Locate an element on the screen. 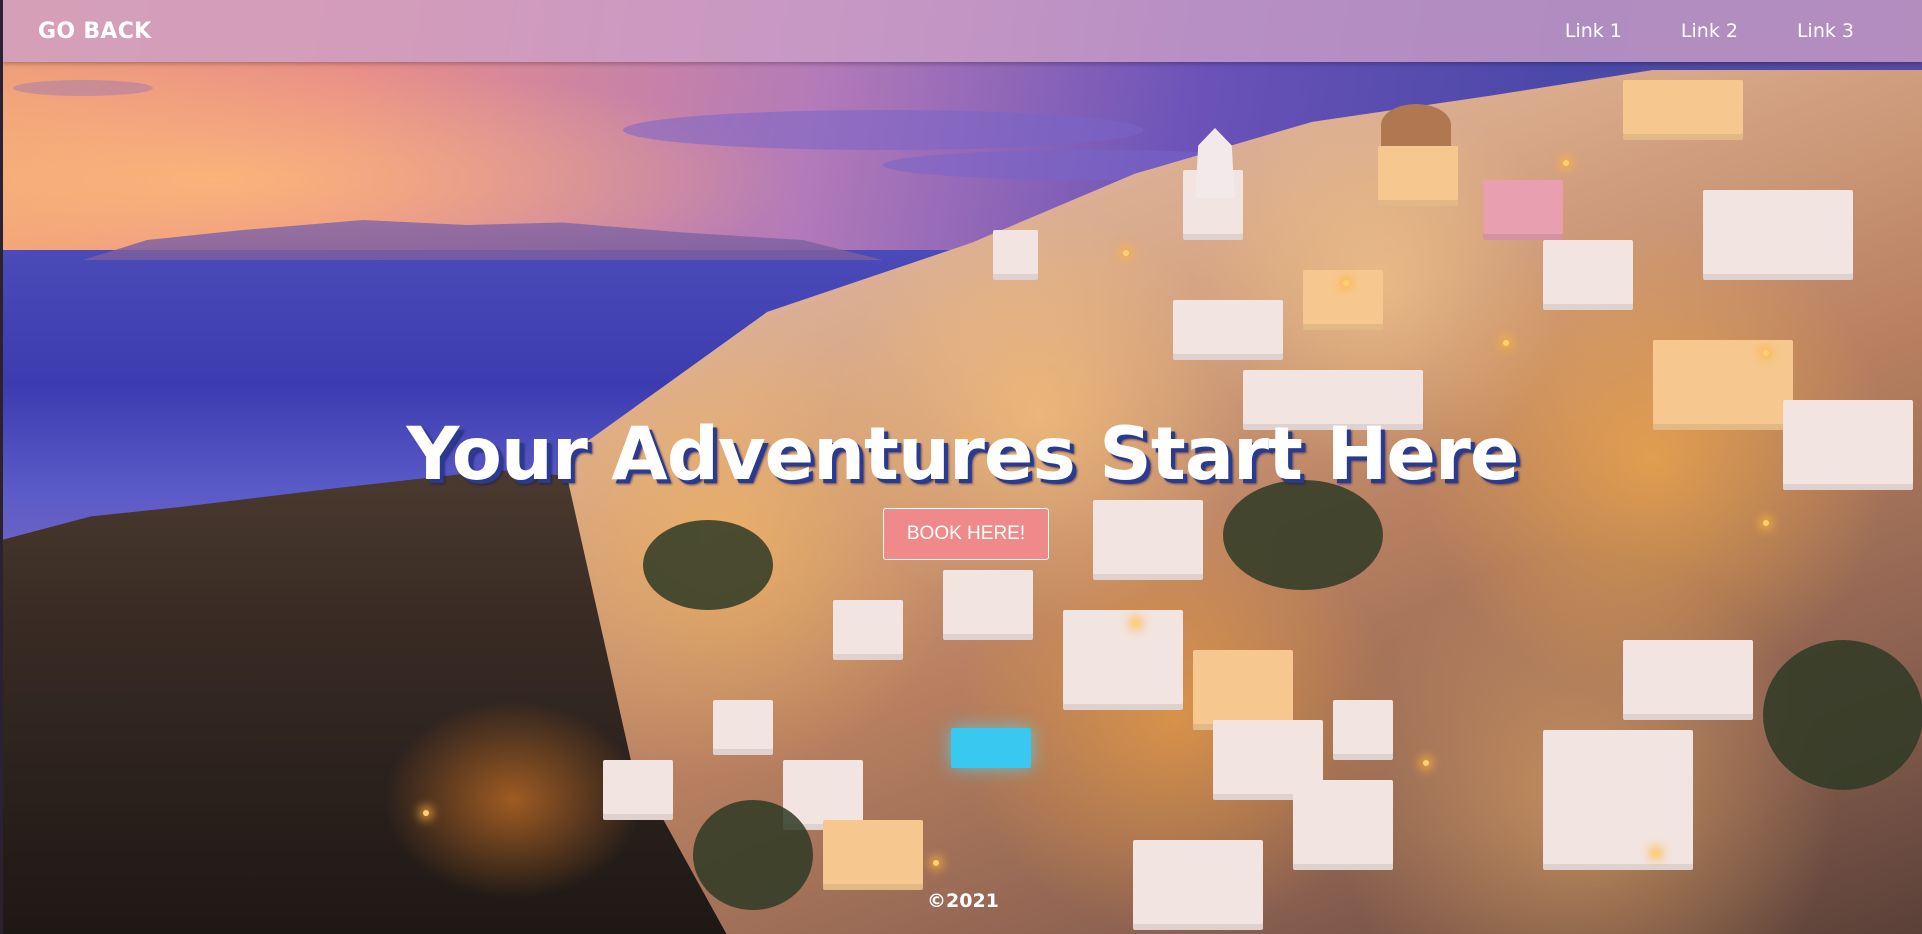  nav-link-3: Link 3 is located at coordinates (1825, 31).